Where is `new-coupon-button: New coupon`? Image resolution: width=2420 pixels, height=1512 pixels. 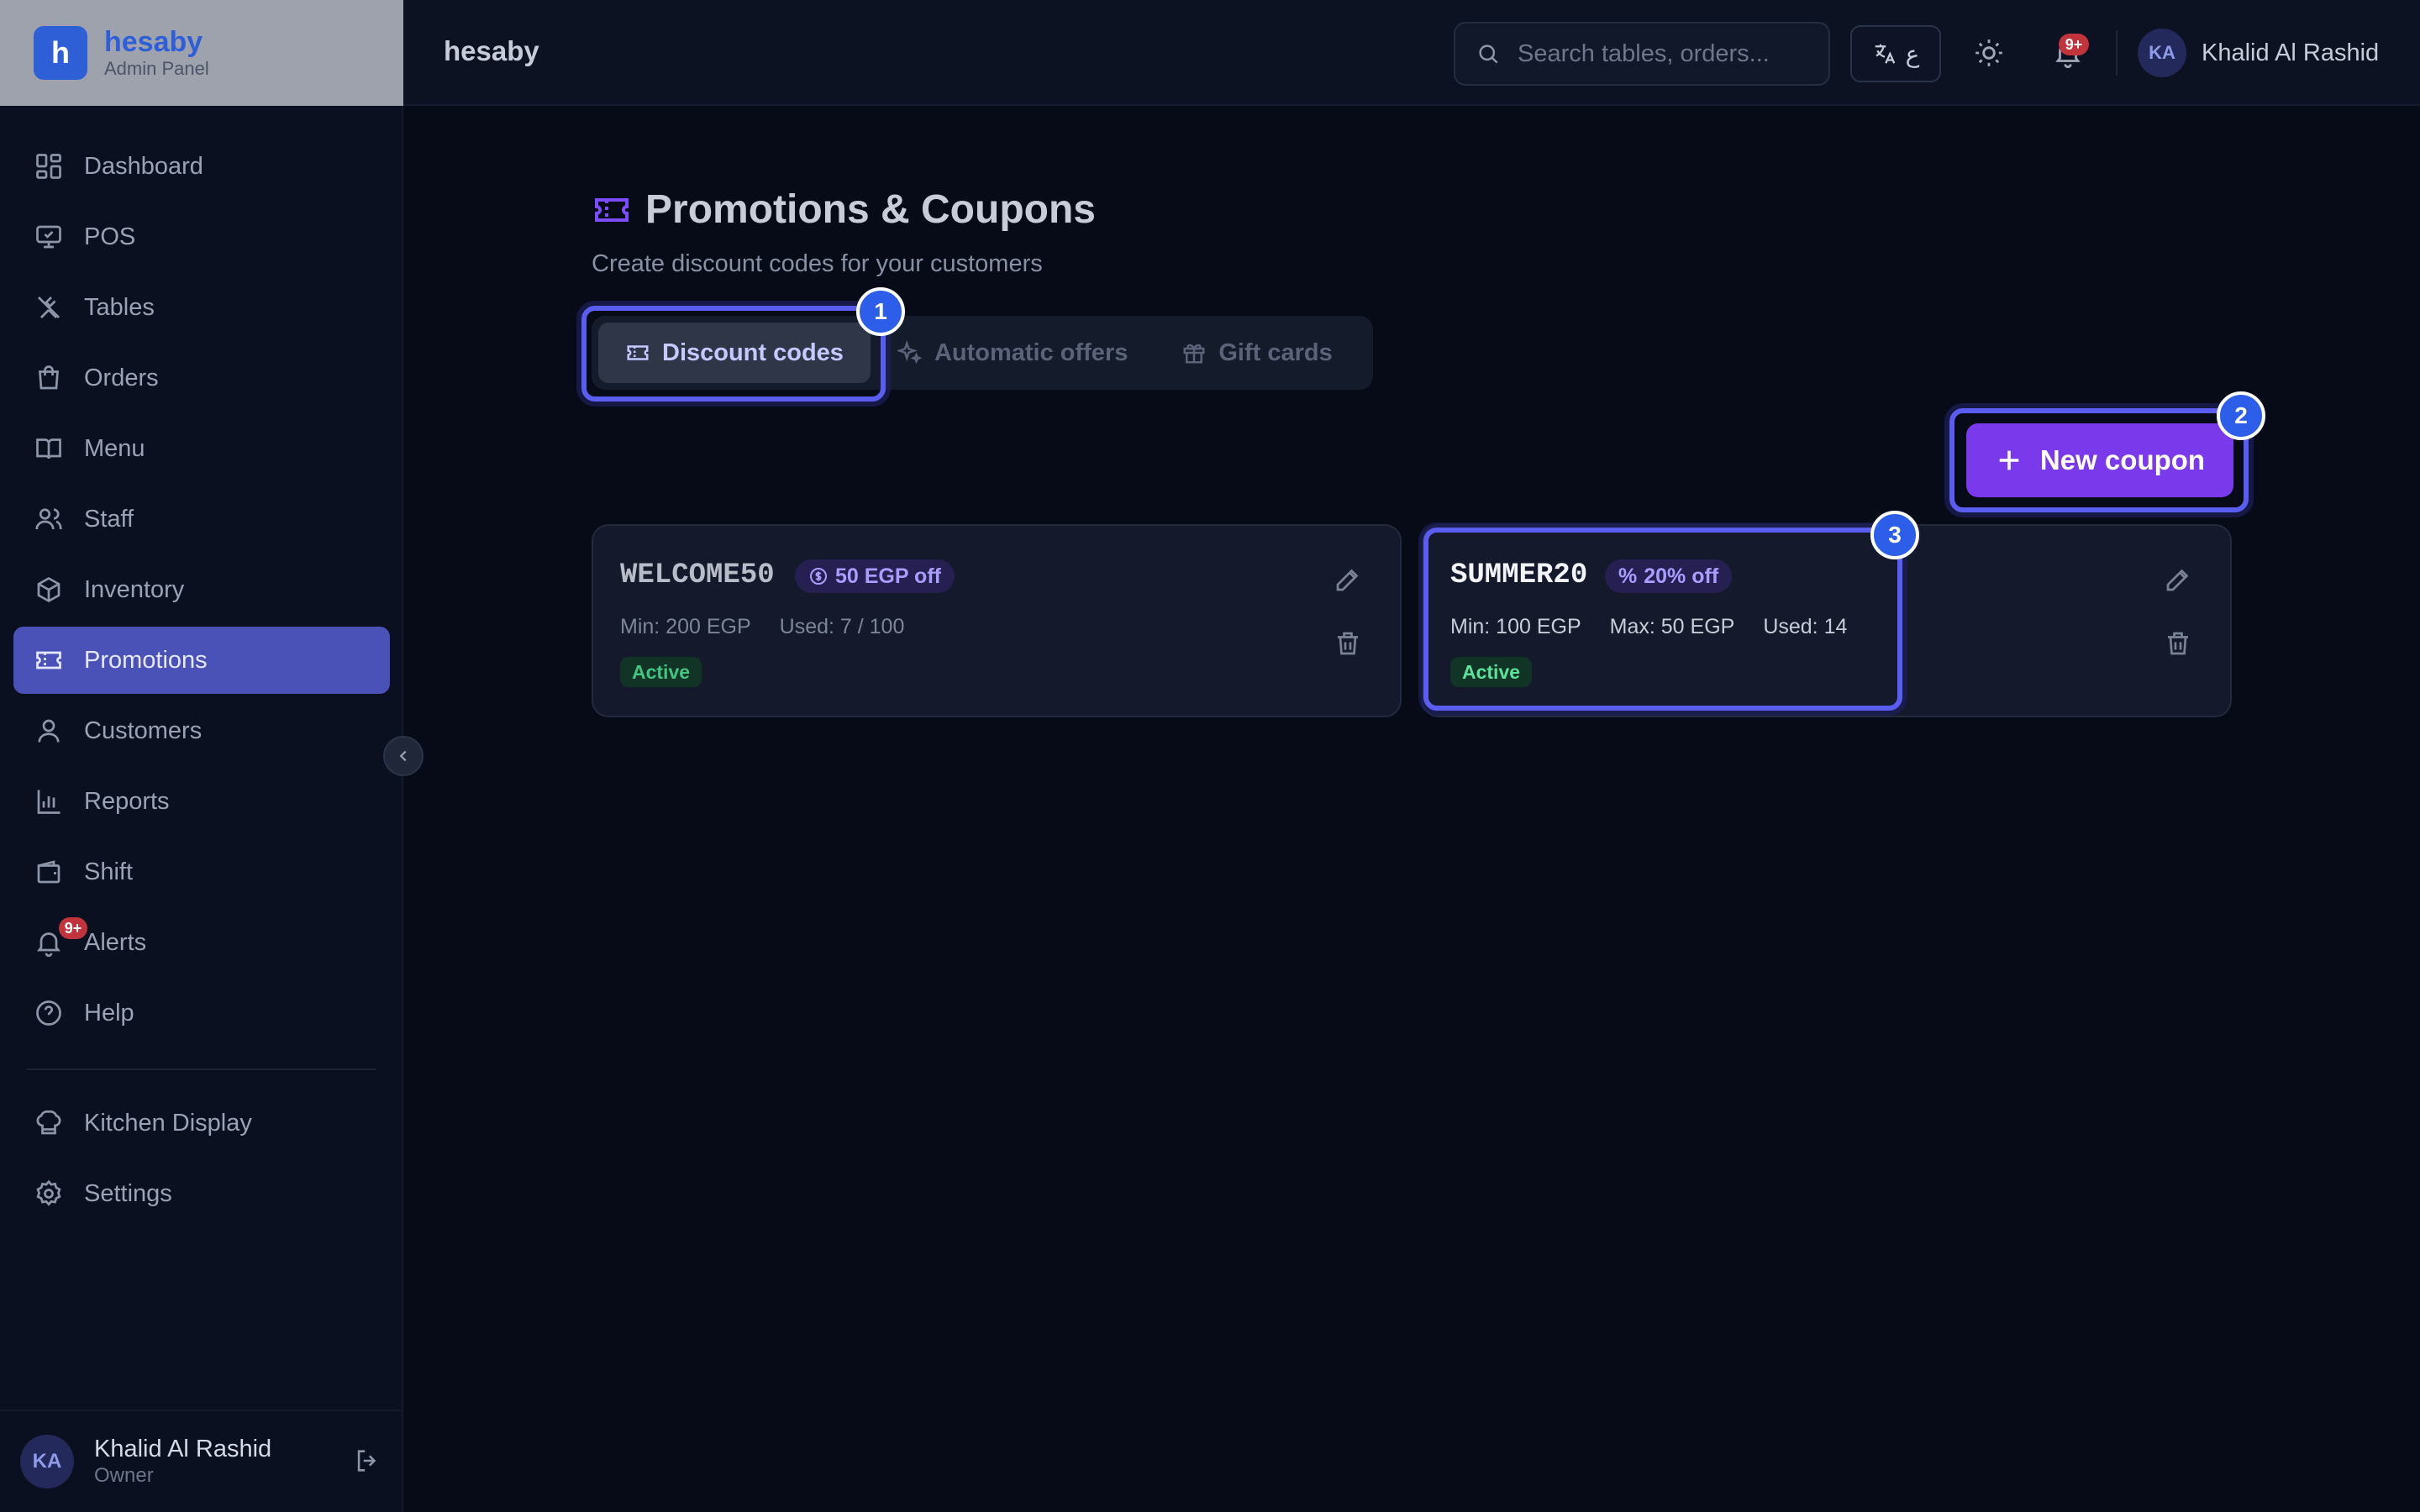
new-coupon-button: New coupon is located at coordinates (2099, 460).